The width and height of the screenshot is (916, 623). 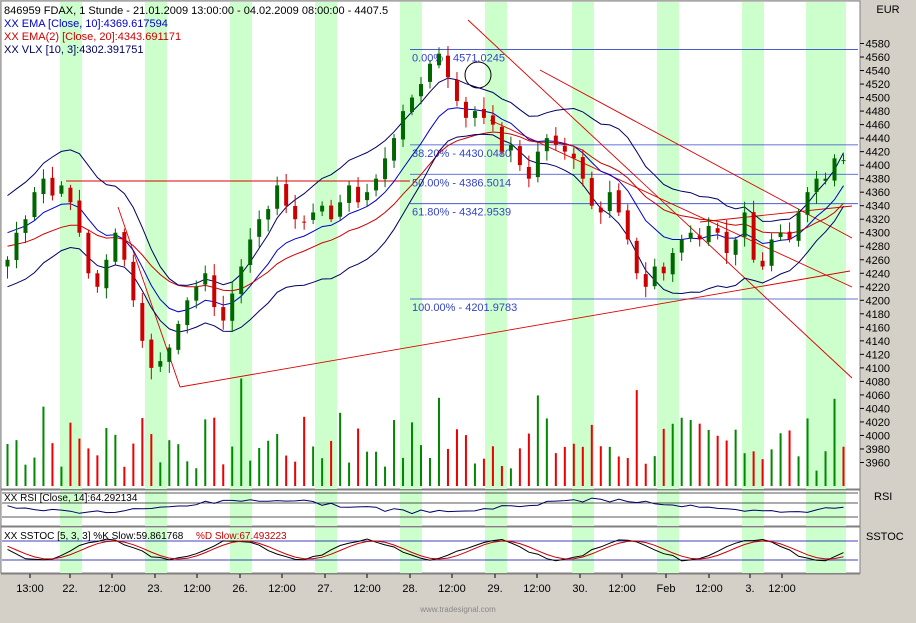 What do you see at coordinates (878, 436) in the screenshot?
I see `price-tick-label: 4000` at bounding box center [878, 436].